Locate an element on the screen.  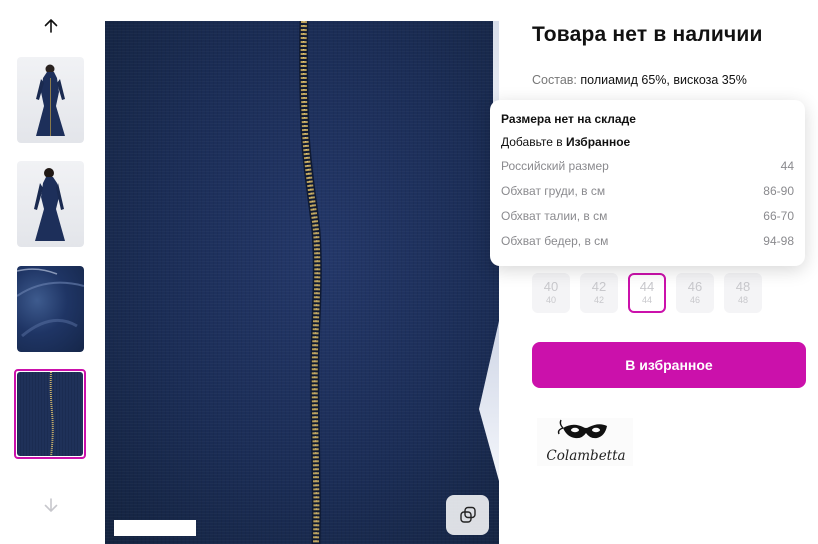
size-option-48: 48 48 is located at coordinates (743, 293).